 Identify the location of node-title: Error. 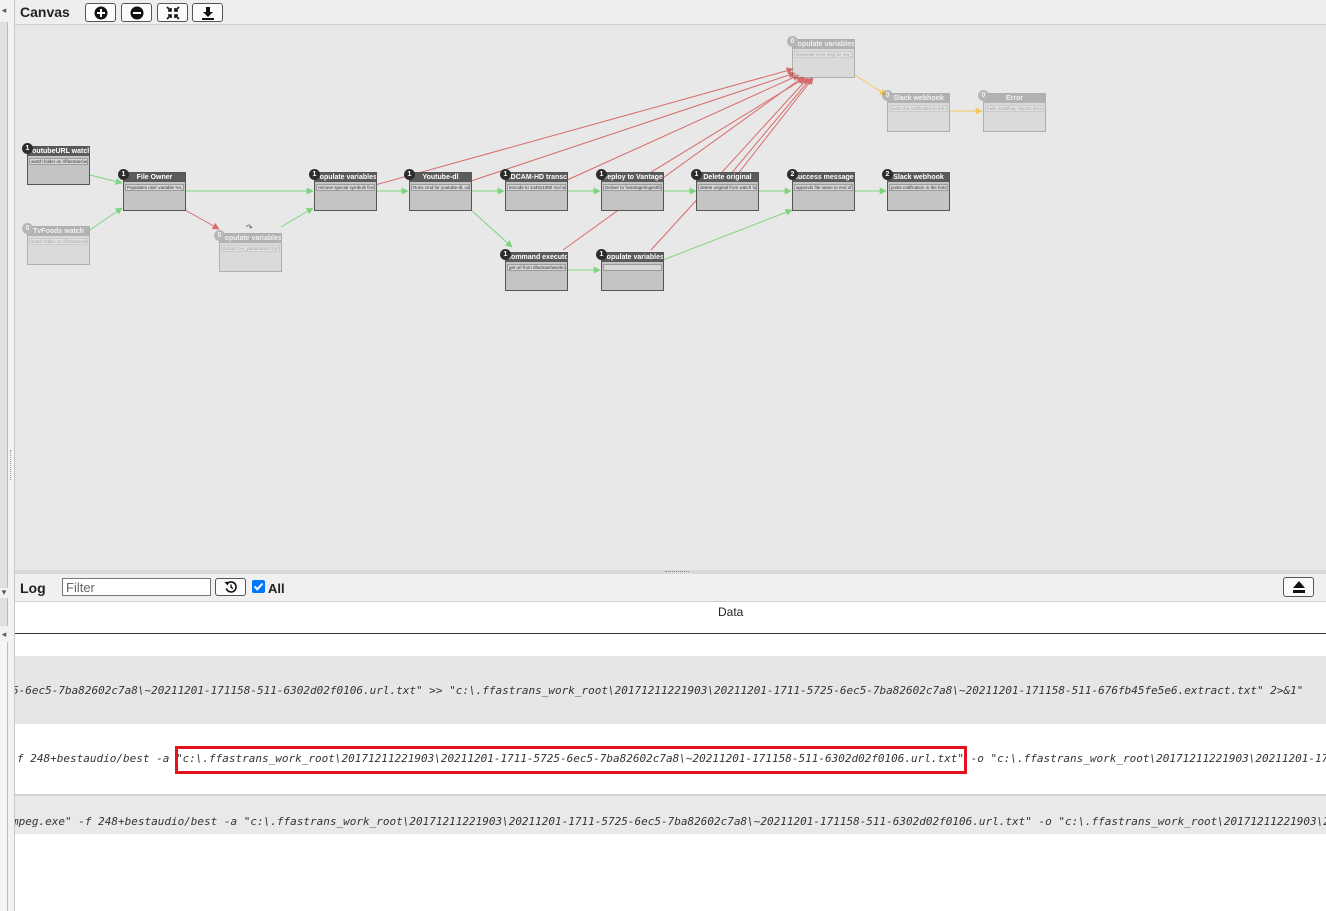
(1014, 98).